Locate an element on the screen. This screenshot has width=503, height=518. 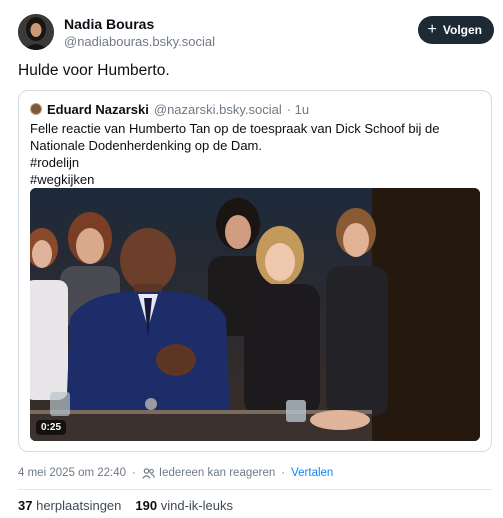
reposts-label: herplaatsingen is located at coordinates (79, 505).